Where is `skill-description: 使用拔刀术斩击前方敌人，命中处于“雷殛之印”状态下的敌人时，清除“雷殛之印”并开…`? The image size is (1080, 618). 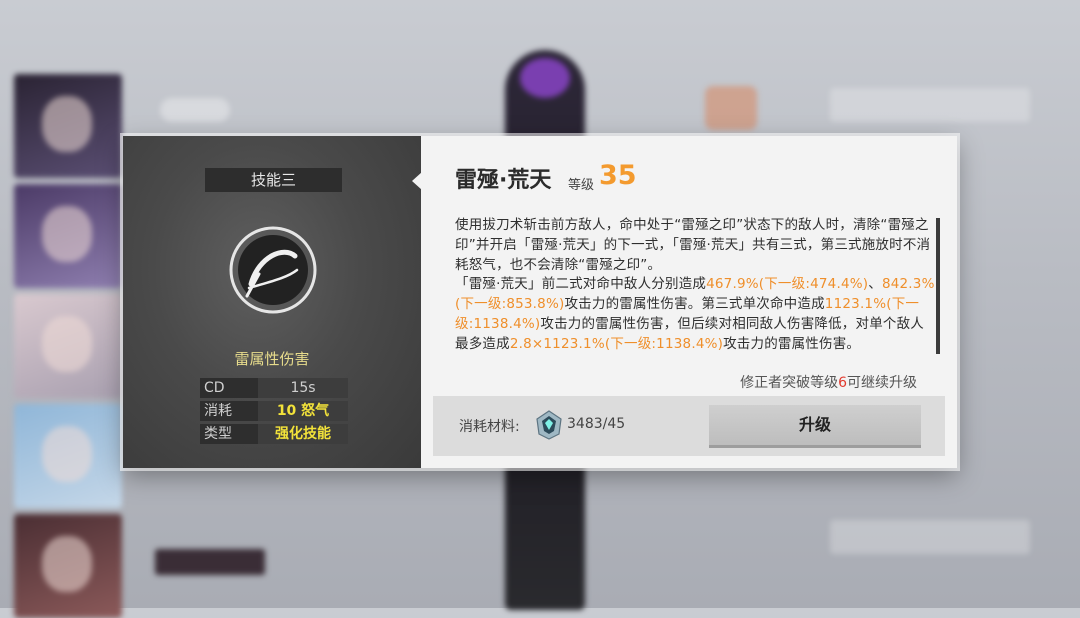
skill-description: 使用拔刀术斩击前方敌人，命中处于“雷殛之印”状态下的敌人时，清除“雷殛之印”并开… is located at coordinates (695, 286).